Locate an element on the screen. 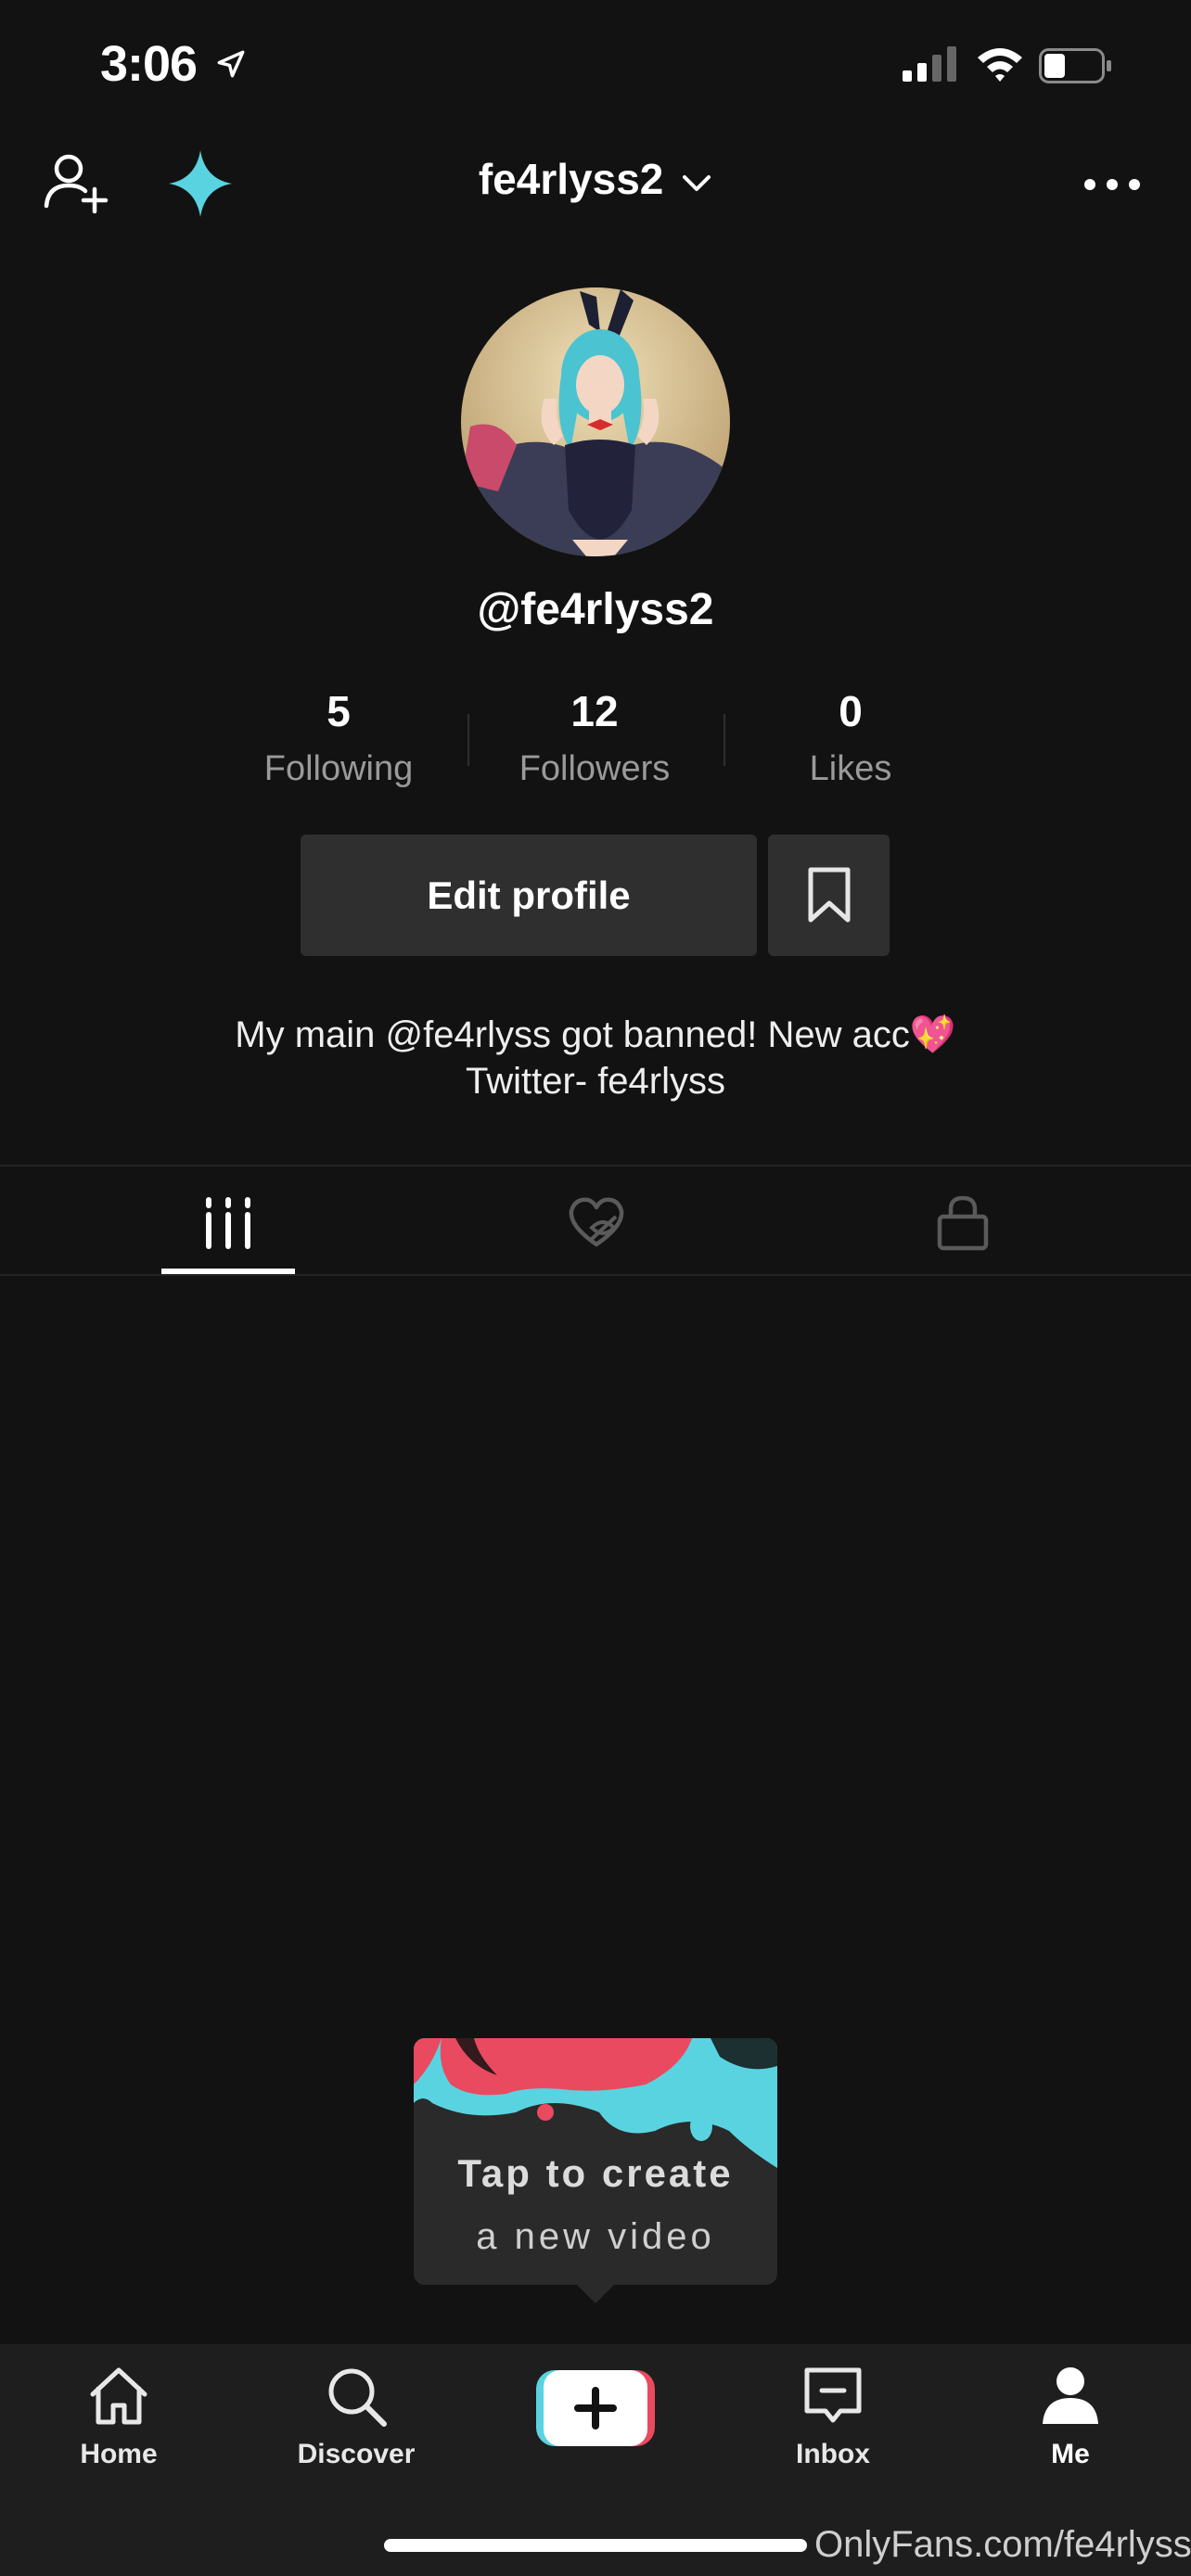  cellular-signal-icon is located at coordinates (929, 64).